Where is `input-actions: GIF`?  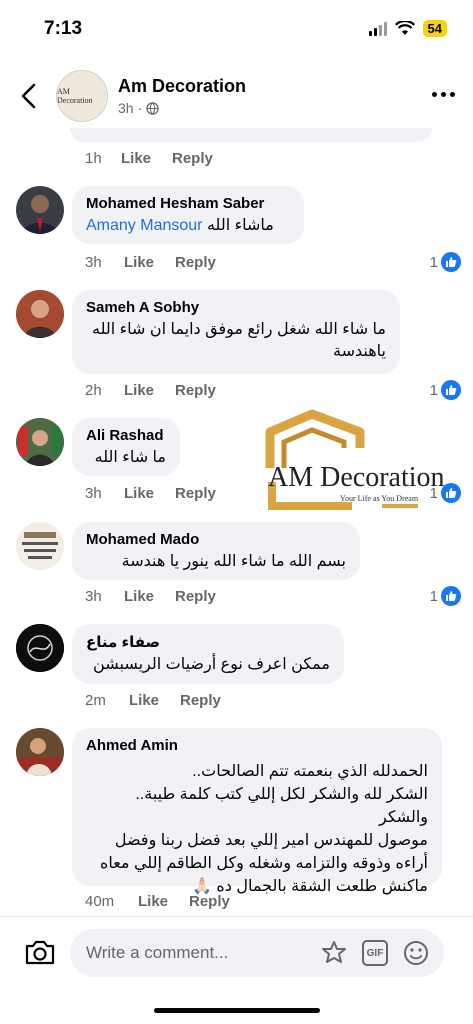 input-actions: GIF is located at coordinates (375, 953).